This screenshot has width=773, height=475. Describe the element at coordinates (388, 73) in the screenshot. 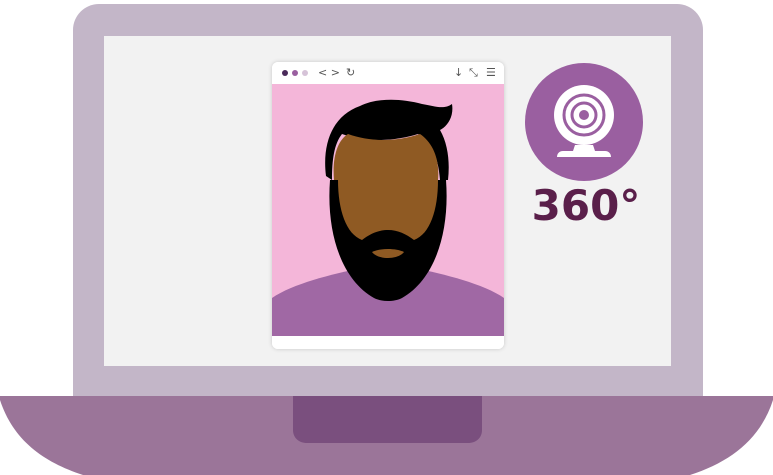

I see `browser-toolbar: < > ↻ ↓ ⤡ ☰` at that location.